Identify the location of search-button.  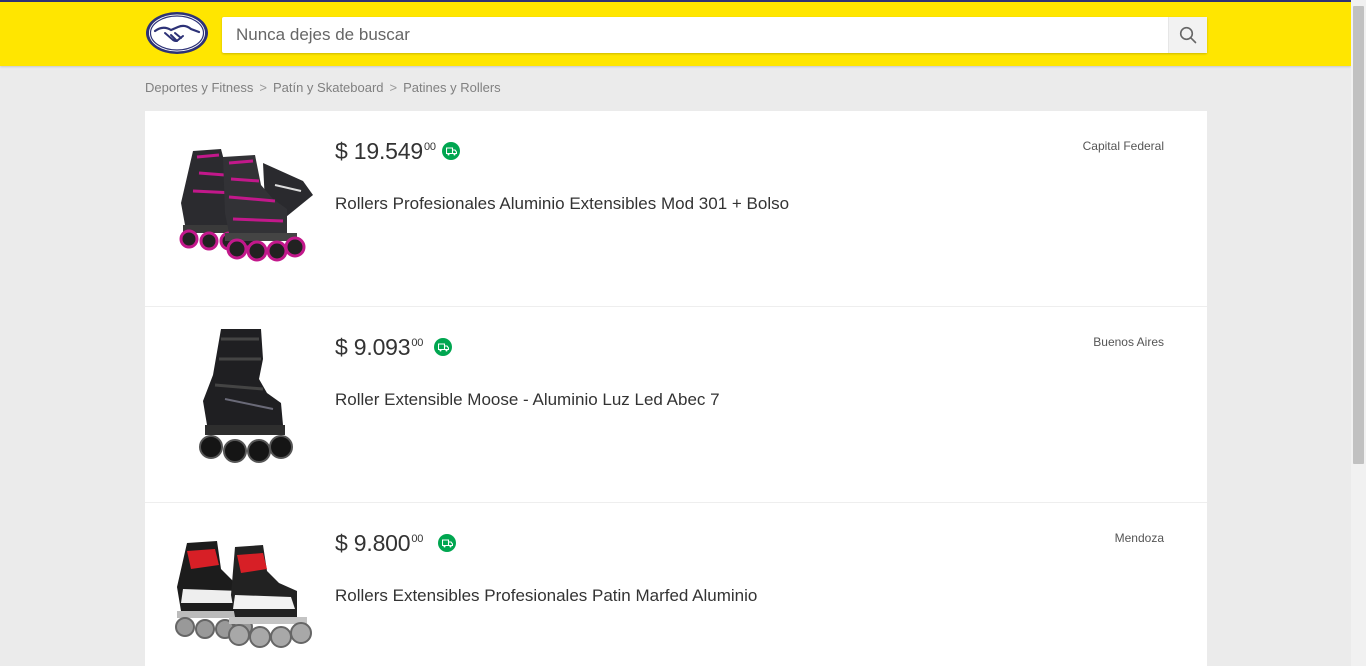
(1187, 35).